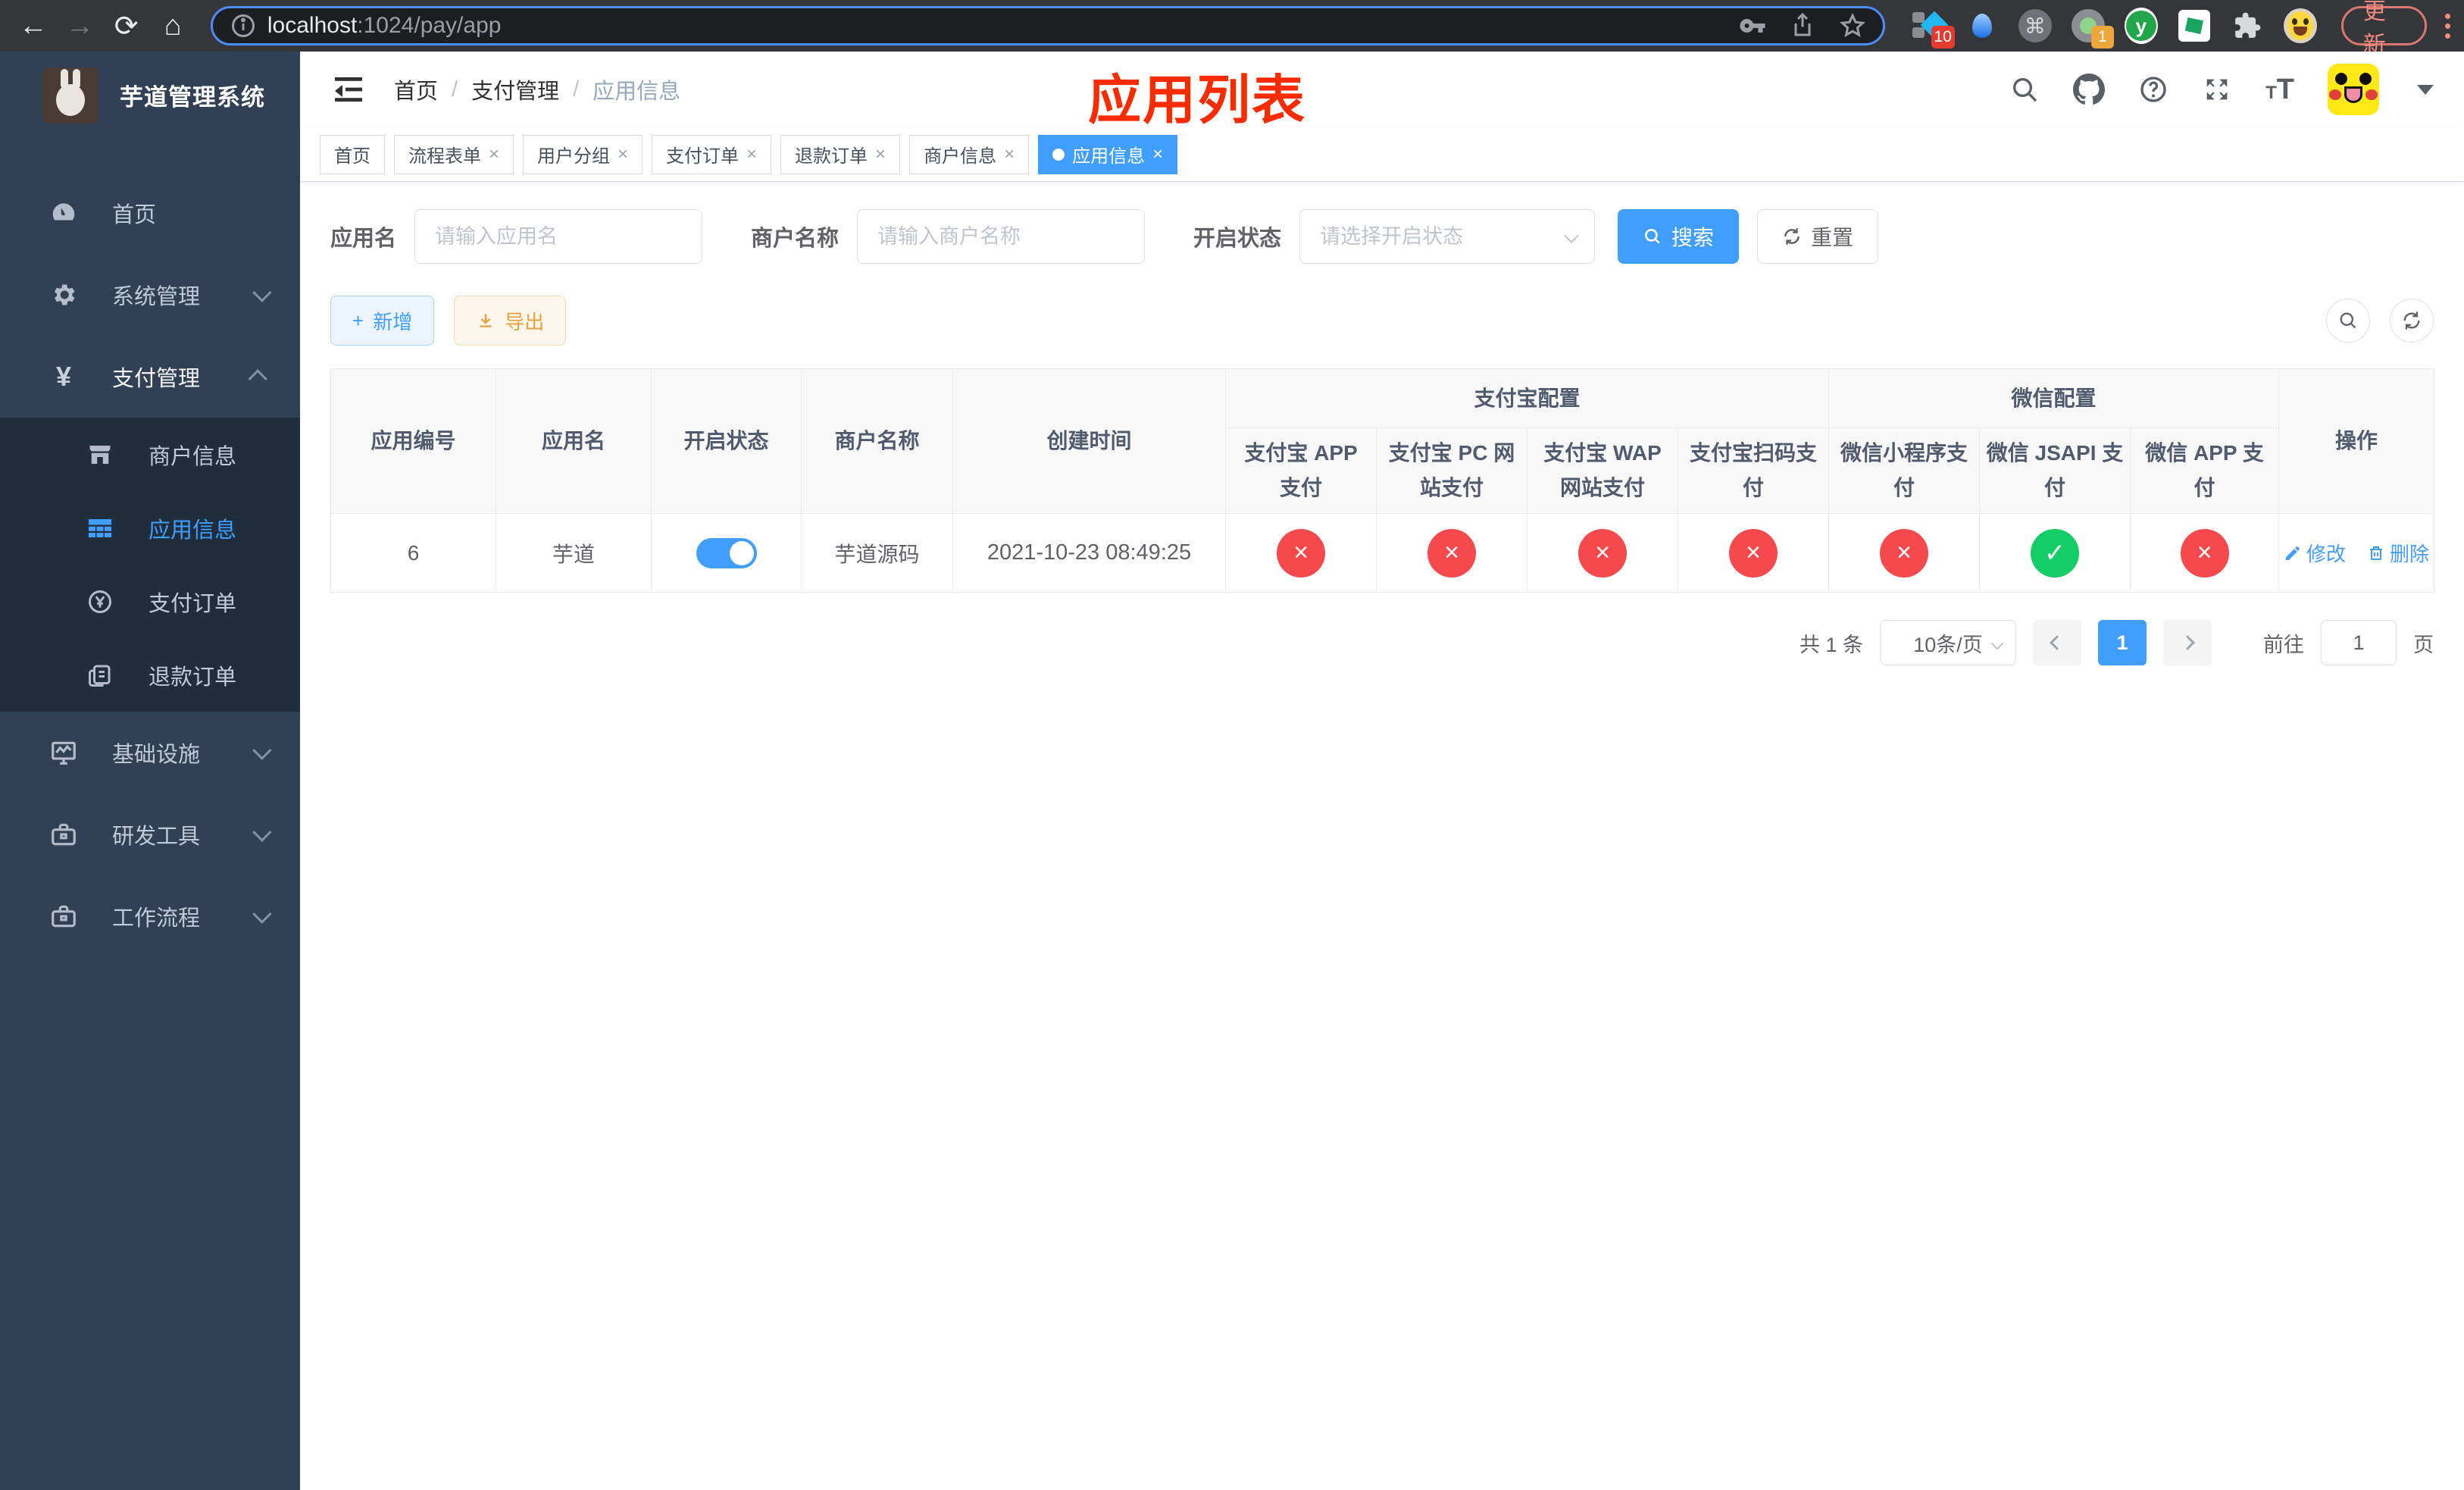 Image resolution: width=2464 pixels, height=1490 pixels. What do you see at coordinates (2035, 26) in the screenshot?
I see `extension-command-icon: ⌘` at bounding box center [2035, 26].